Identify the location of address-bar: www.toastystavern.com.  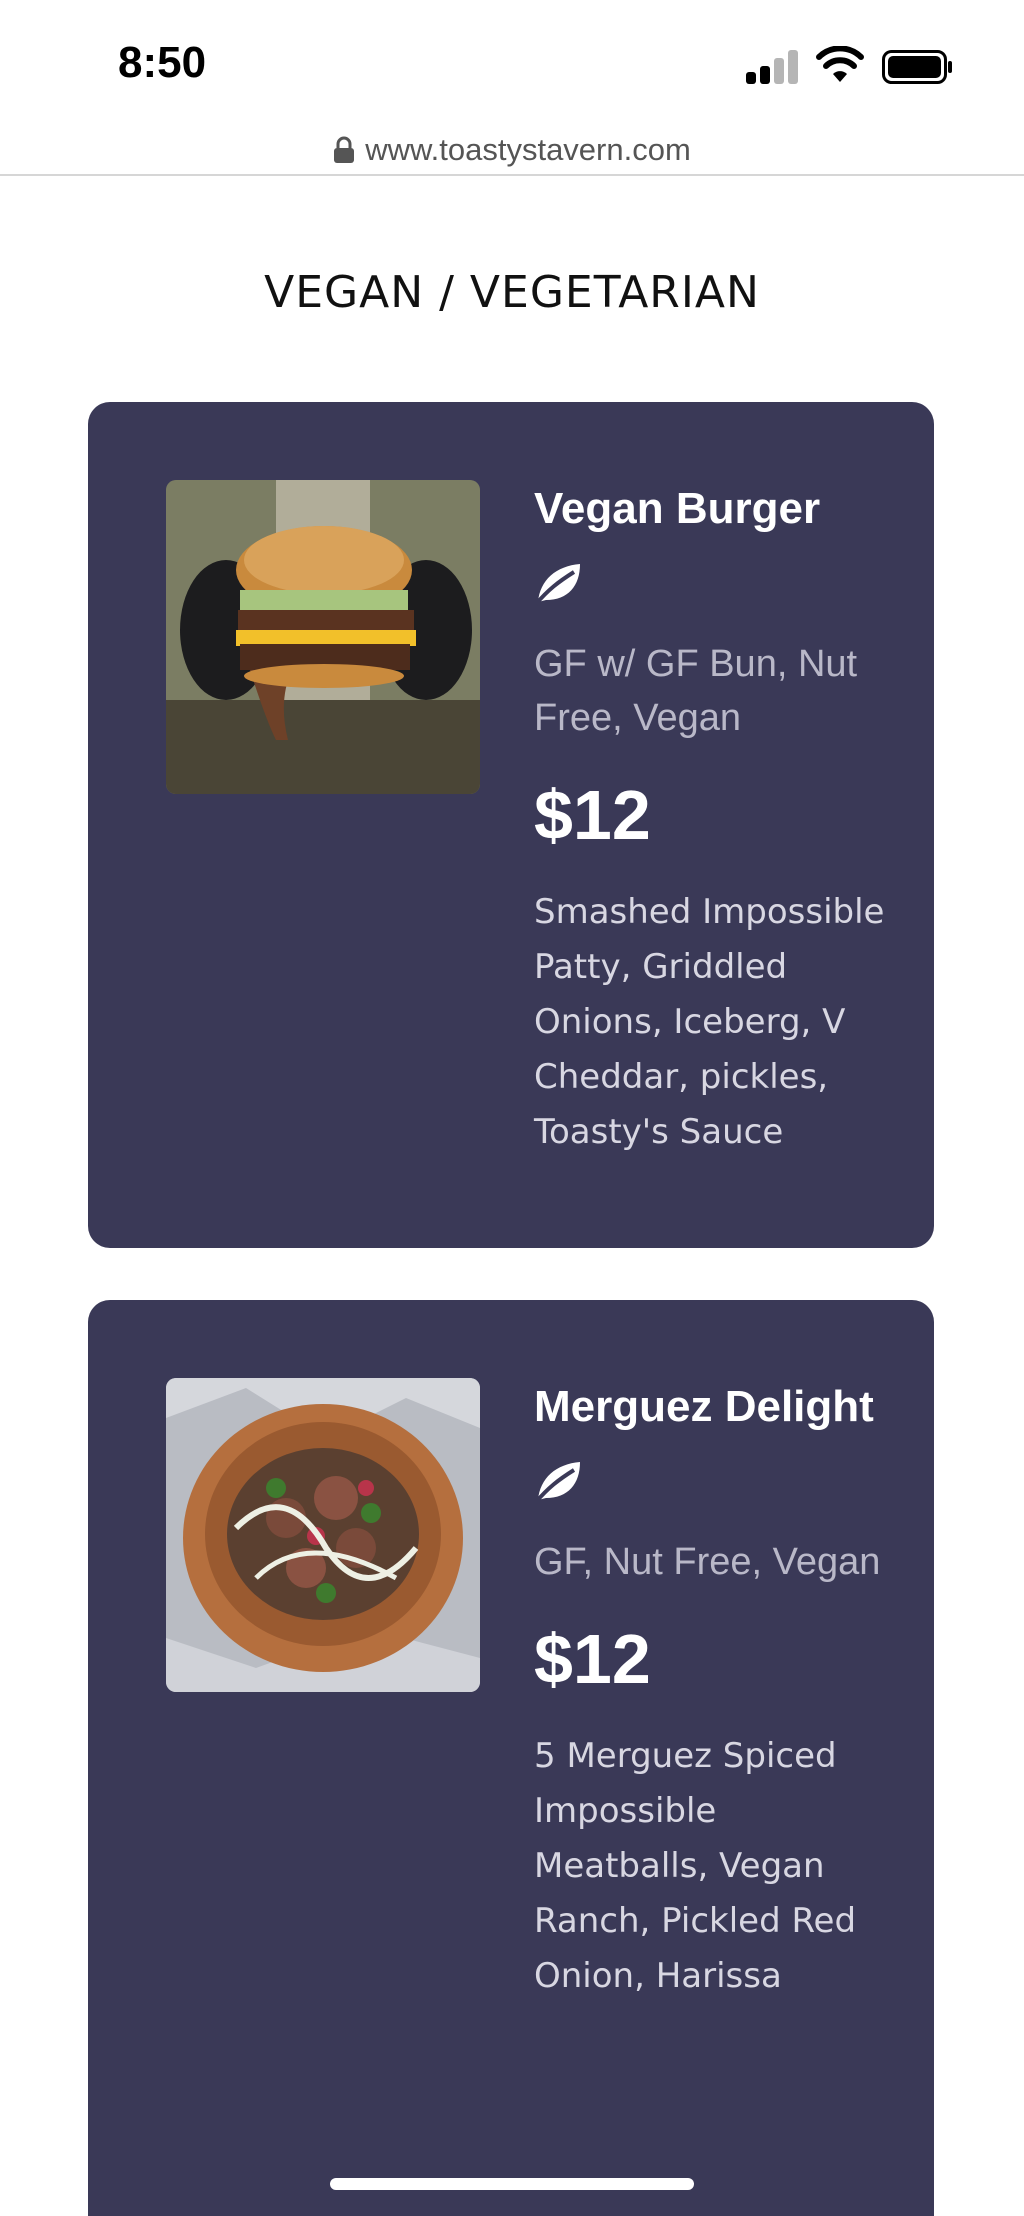
(512, 150).